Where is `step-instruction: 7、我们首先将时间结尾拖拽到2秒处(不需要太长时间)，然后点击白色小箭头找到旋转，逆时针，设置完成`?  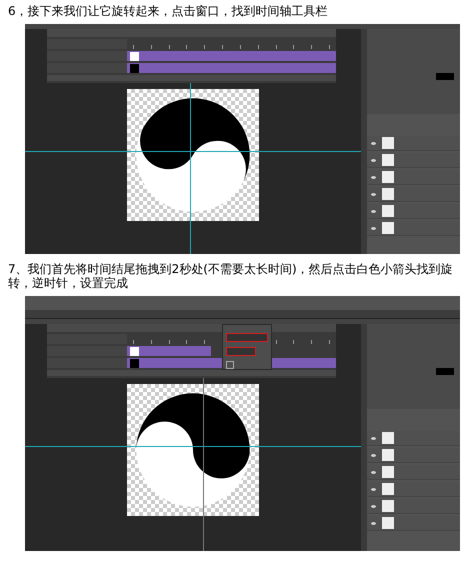 step-instruction: 7、我们首先将时间结尾拖拽到2秒处(不需要太长时间)，然后点击白色小箭头找到旋转，逆时针，设置完成 is located at coordinates (230, 276).